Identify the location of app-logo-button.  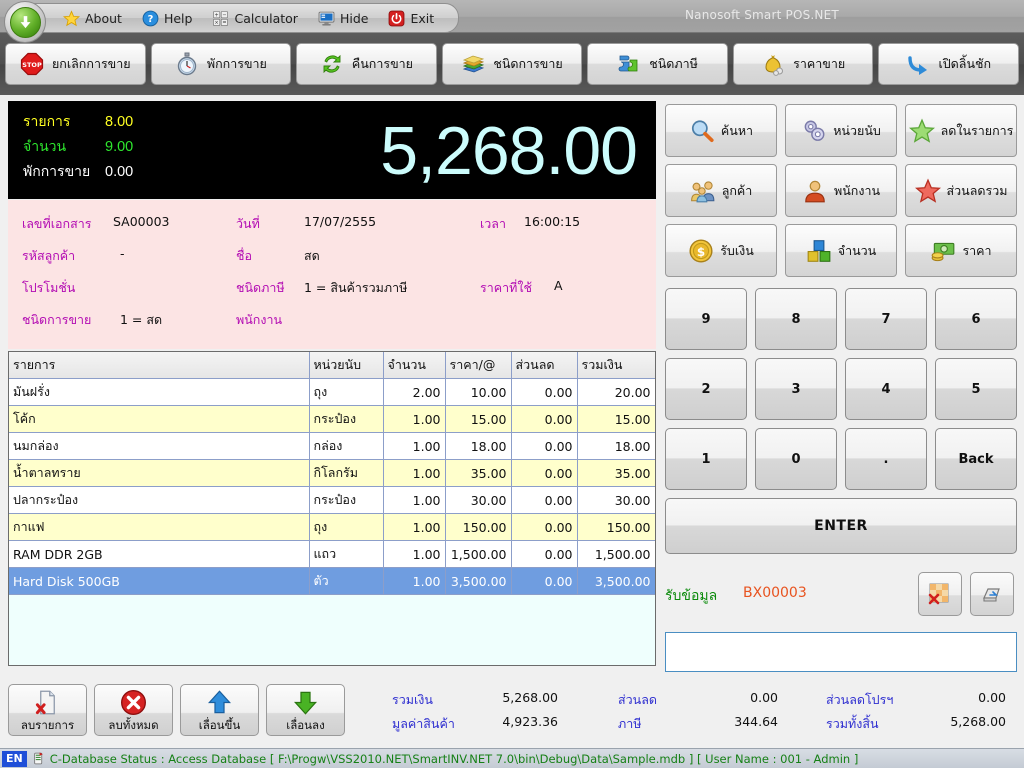
(25, 22).